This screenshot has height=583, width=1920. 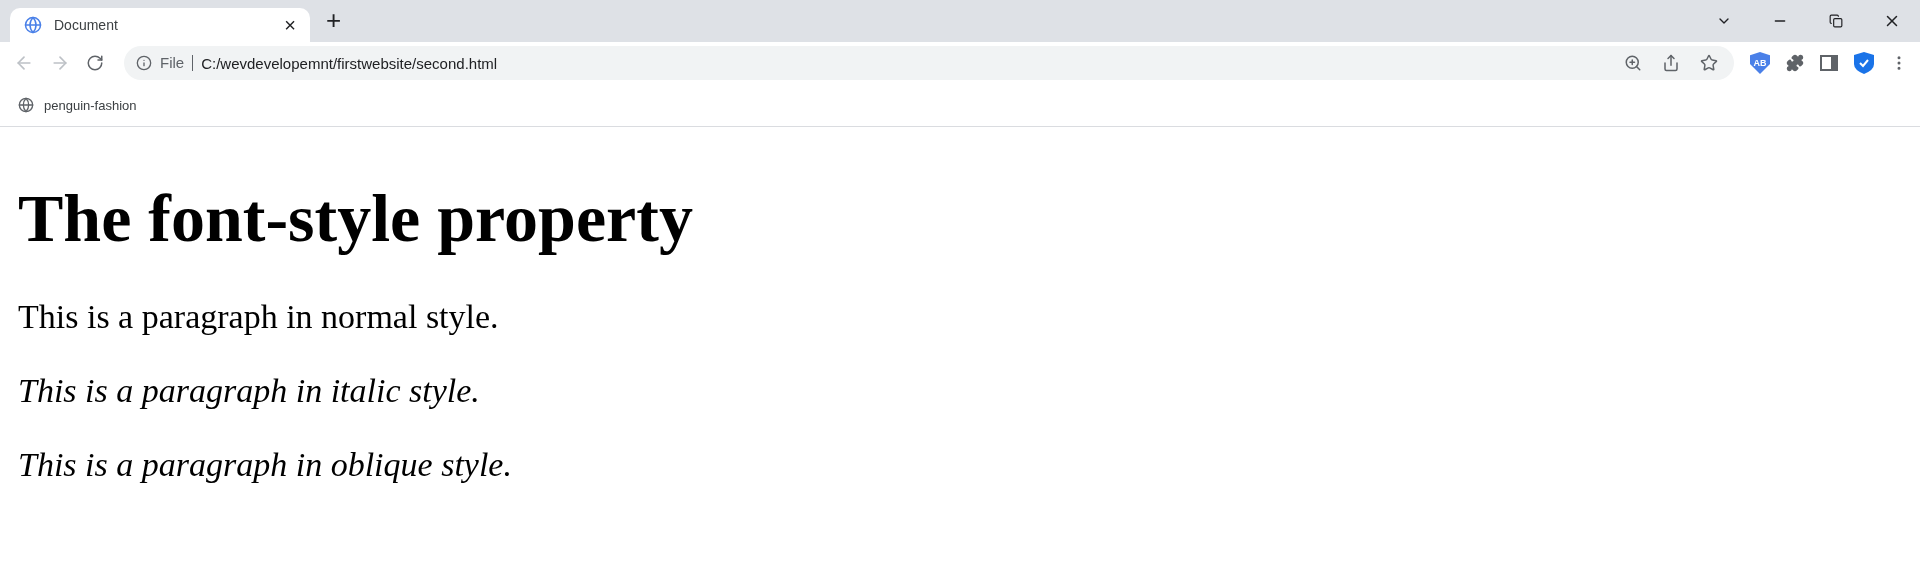 What do you see at coordinates (1829, 63) in the screenshot?
I see `side-panel-button` at bounding box center [1829, 63].